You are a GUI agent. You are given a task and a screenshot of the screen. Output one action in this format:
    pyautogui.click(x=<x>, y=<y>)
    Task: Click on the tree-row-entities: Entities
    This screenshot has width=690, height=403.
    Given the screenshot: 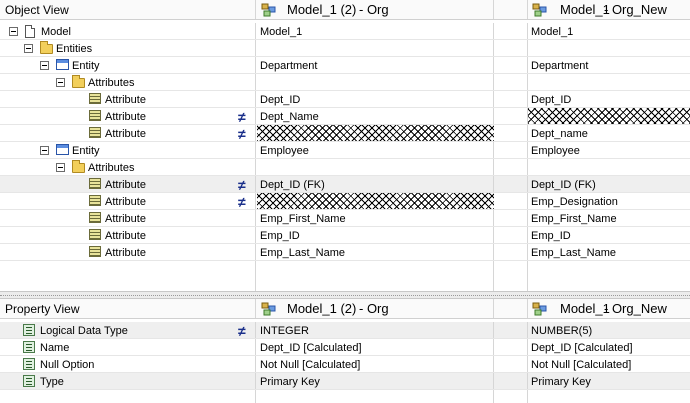 What is the action you would take?
    pyautogui.click(x=345, y=48)
    